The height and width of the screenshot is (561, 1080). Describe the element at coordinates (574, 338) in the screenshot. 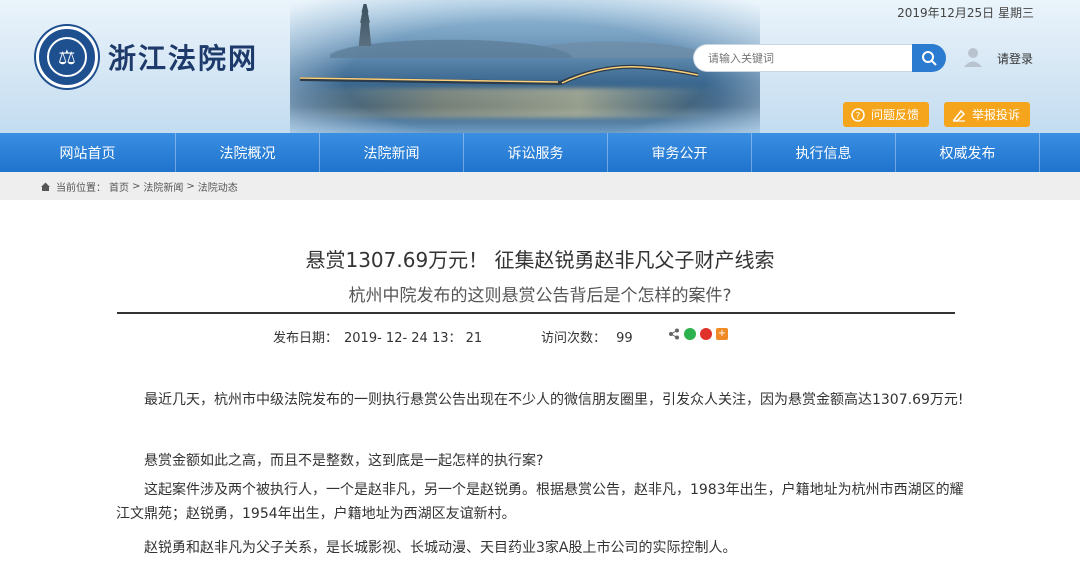

I see `visits-label: 访问次数：` at that location.